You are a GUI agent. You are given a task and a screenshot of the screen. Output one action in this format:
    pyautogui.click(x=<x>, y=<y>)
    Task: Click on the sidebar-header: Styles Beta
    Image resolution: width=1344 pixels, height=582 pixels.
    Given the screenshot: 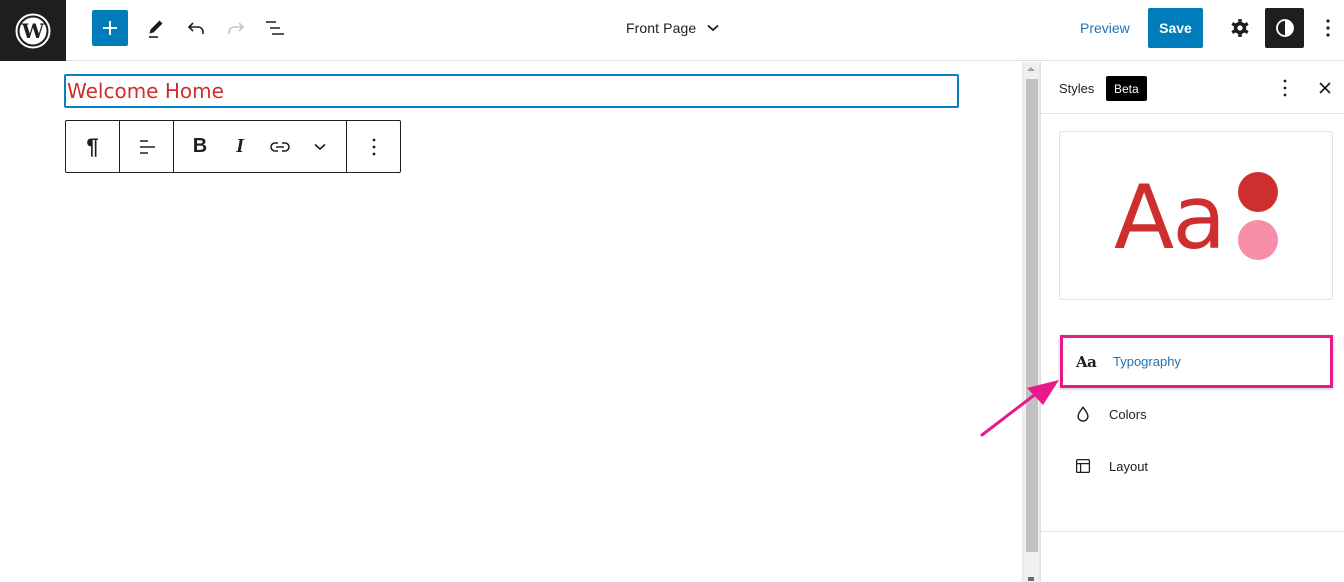 What is the action you would take?
    pyautogui.click(x=1192, y=88)
    